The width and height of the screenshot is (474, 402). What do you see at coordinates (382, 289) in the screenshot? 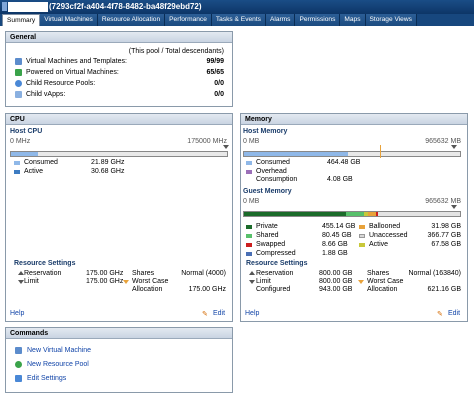
I see `memory-allocation-label: Allocation` at bounding box center [382, 289].